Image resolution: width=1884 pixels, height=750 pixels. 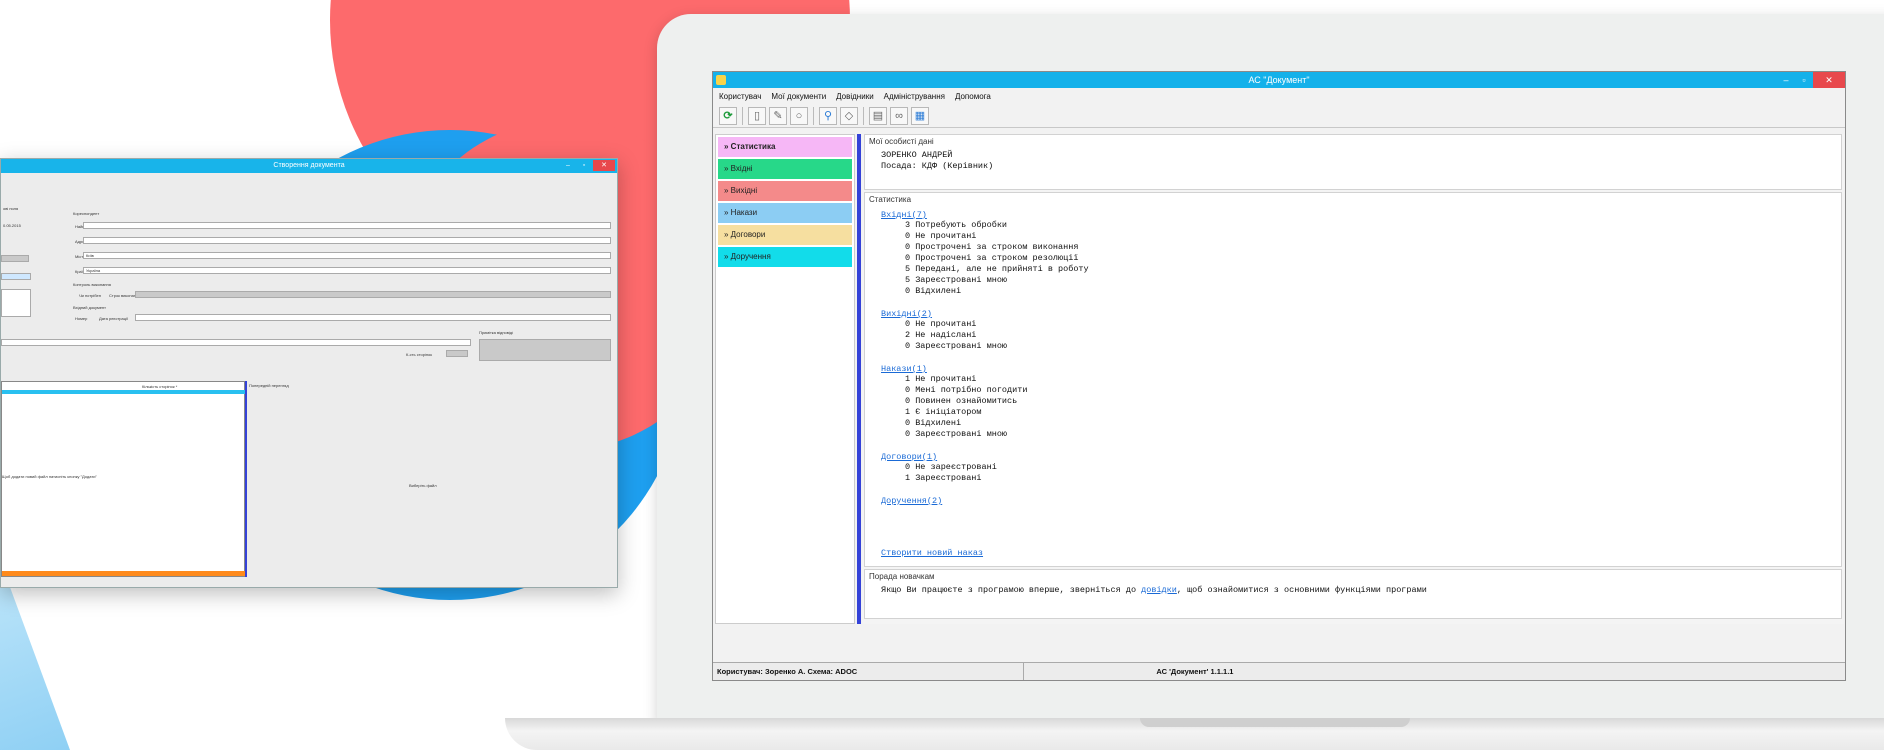 What do you see at coordinates (956, 280) in the screenshot?
I see `stat-line: 5 Зареєстровані мною` at bounding box center [956, 280].